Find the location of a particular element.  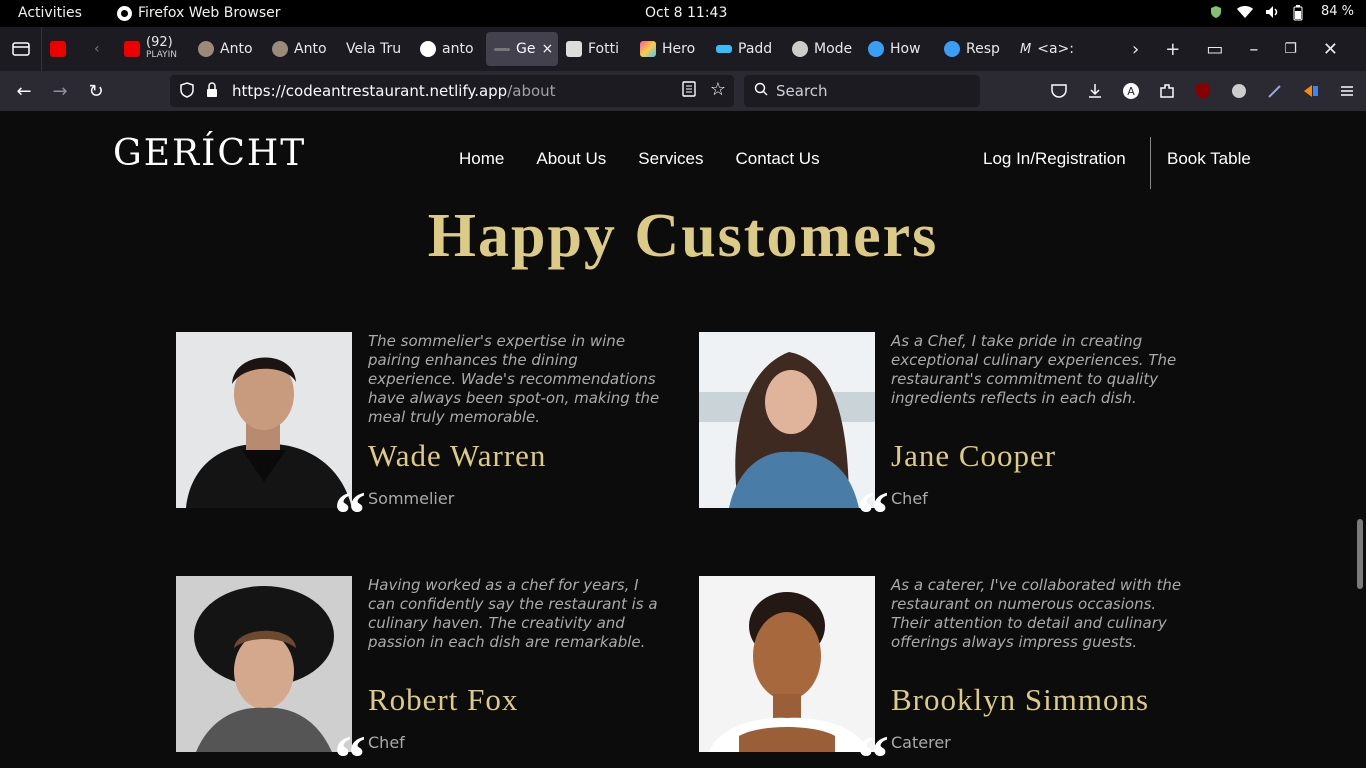

customer-role: Sommelier is located at coordinates (411, 498).